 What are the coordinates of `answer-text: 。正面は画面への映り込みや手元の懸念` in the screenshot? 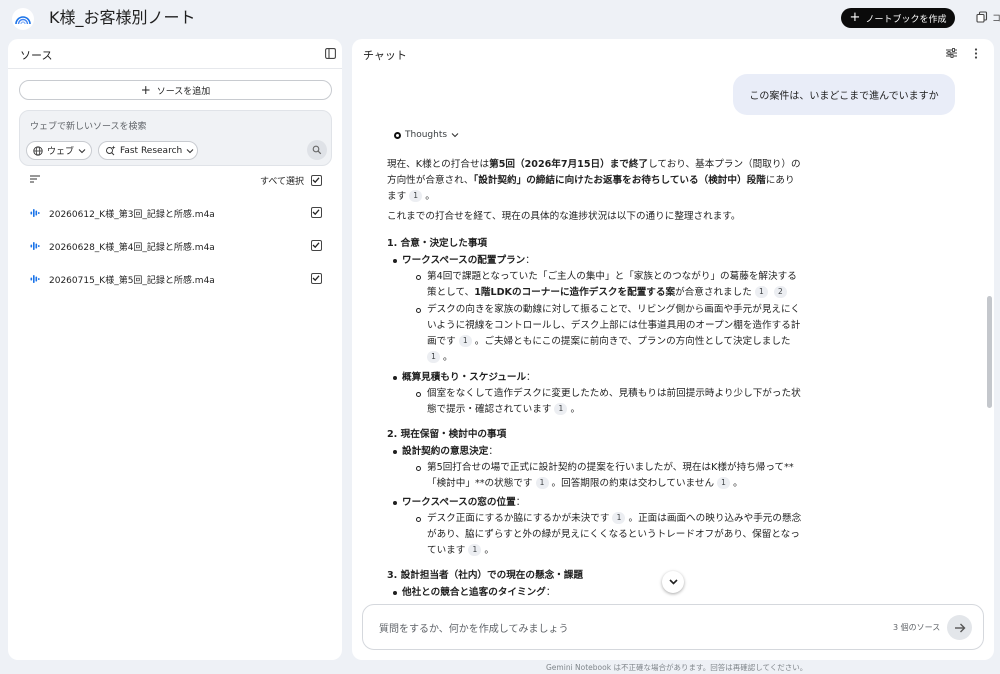 It's located at (715, 518).